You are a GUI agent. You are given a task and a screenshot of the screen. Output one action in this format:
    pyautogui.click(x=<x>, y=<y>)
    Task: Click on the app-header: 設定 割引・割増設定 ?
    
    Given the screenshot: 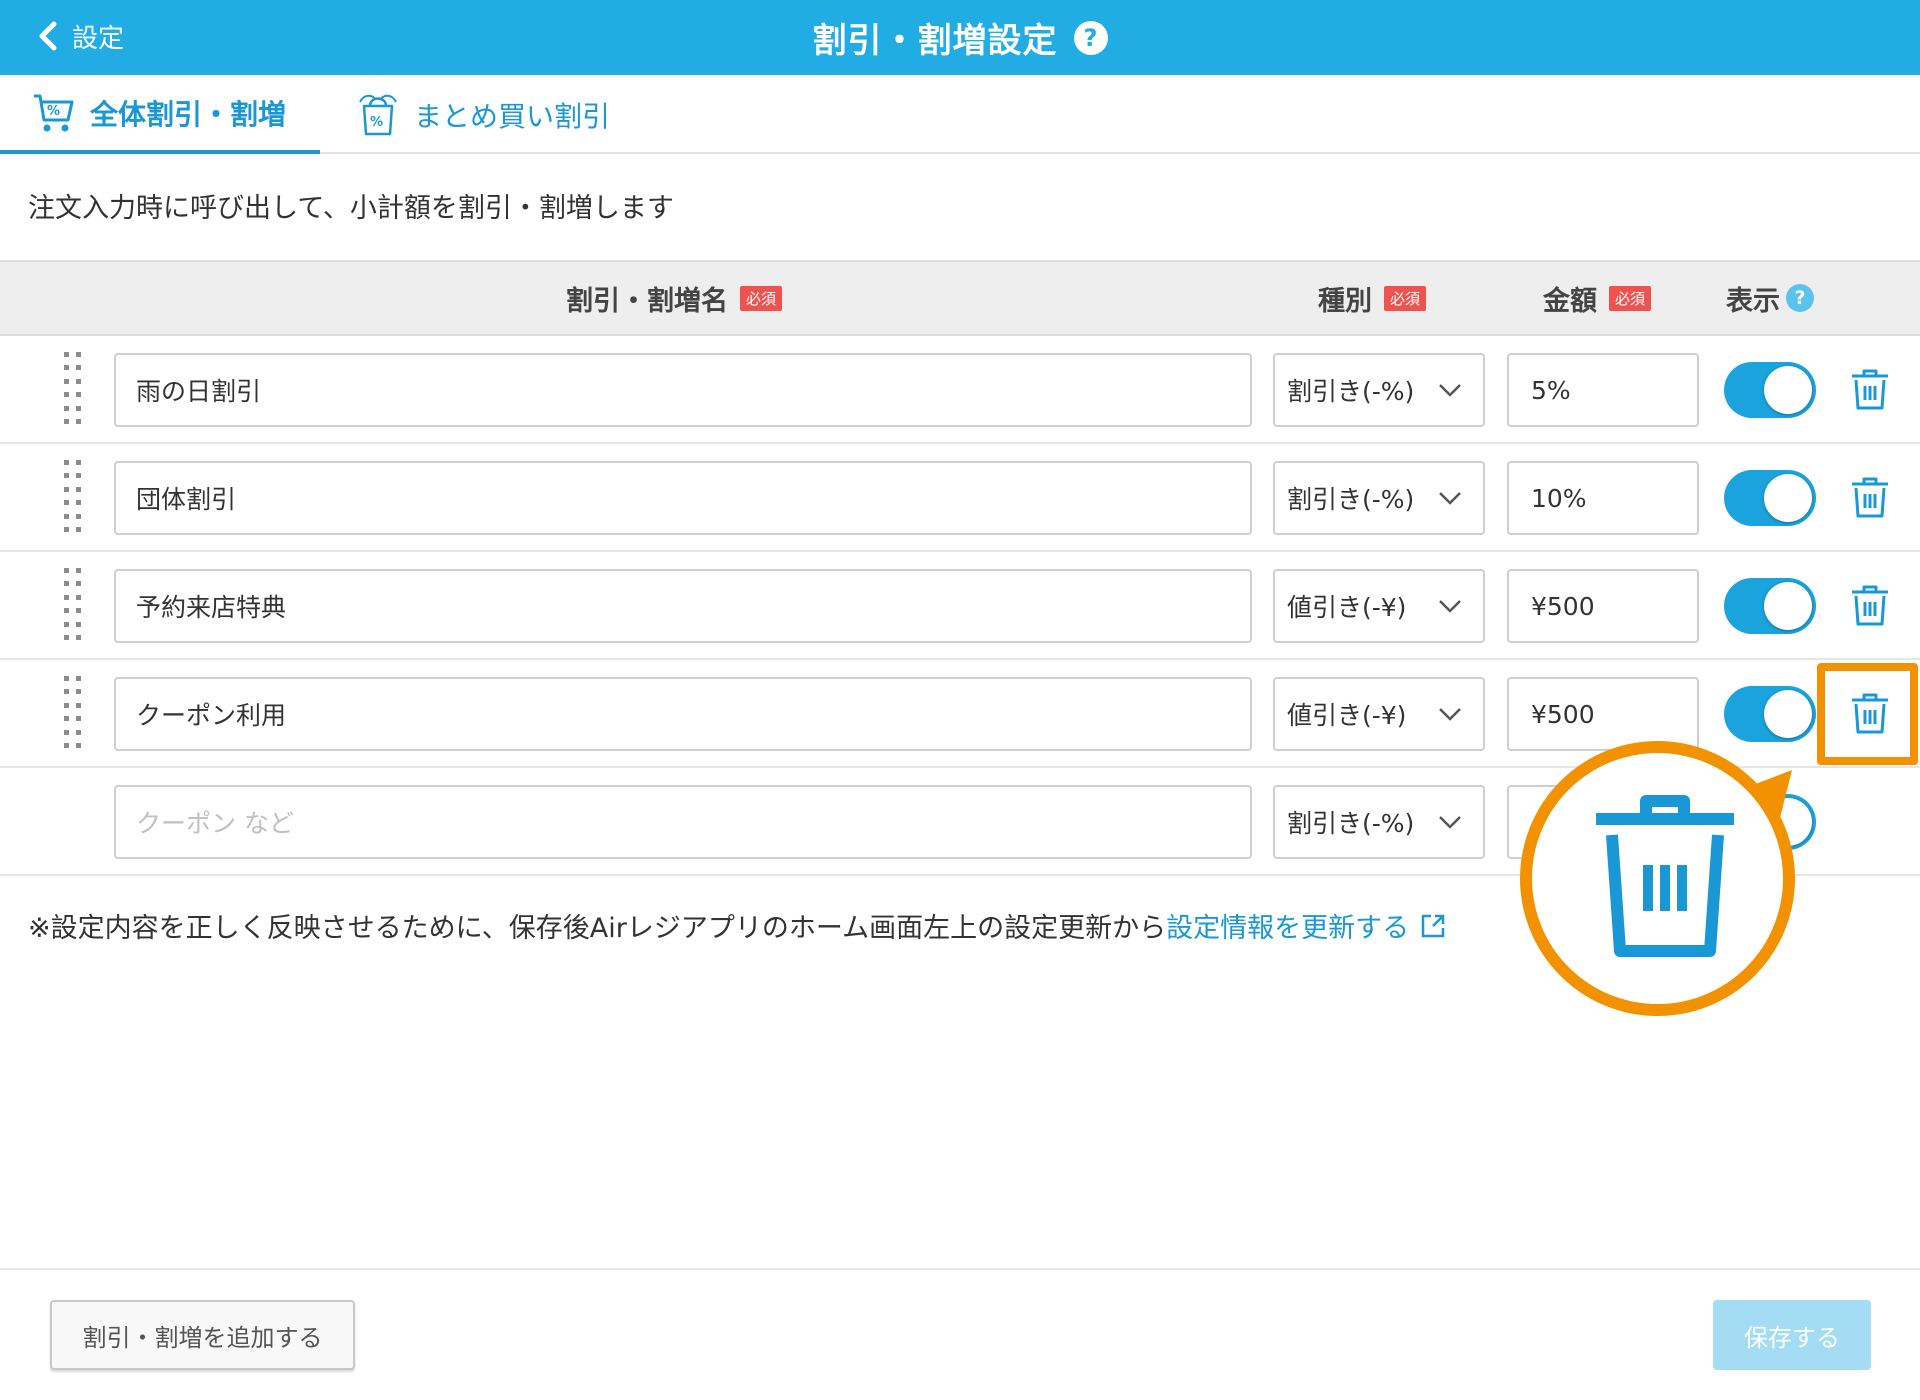 What is the action you would take?
    pyautogui.click(x=960, y=37)
    